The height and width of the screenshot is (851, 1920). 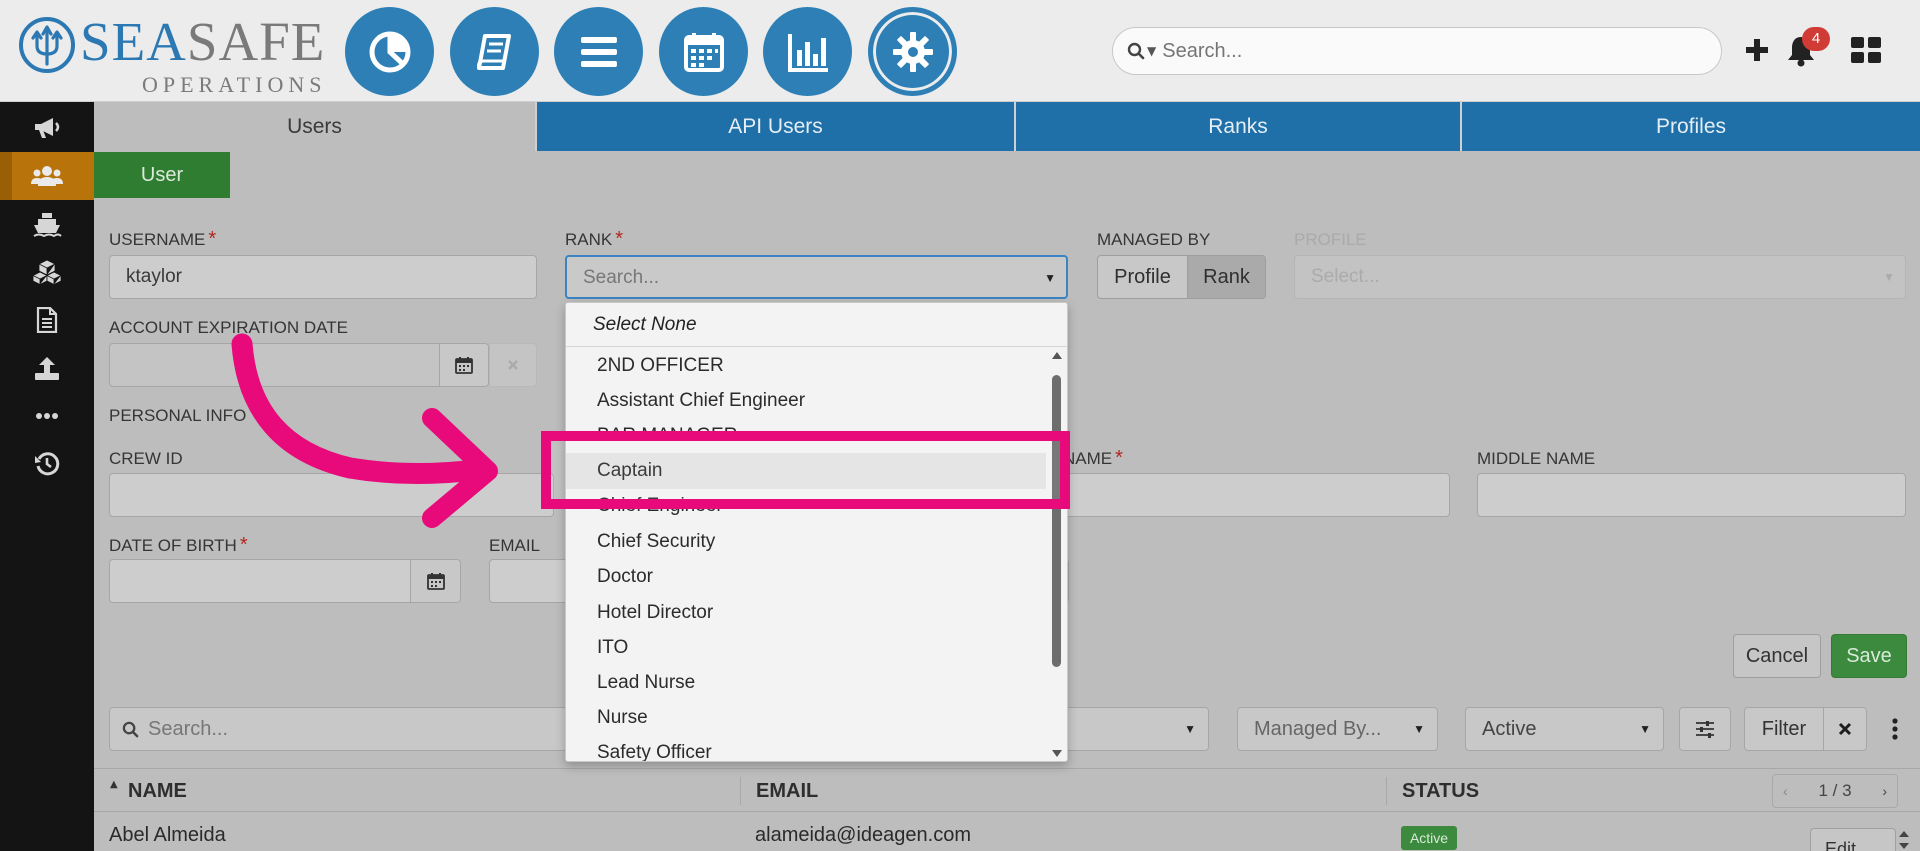 I want to click on highlight-box, so click(x=805, y=470).